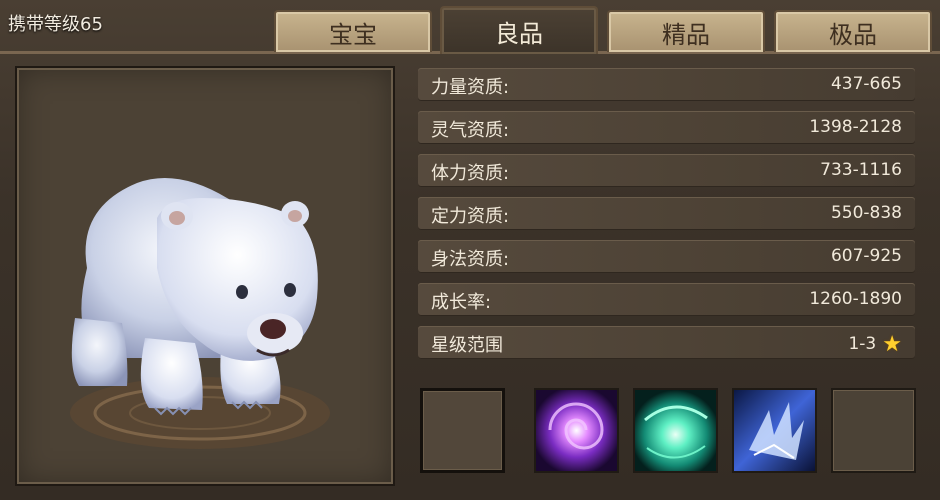  What do you see at coordinates (470, 130) in the screenshot?
I see `attr-label: 灵气资质:` at bounding box center [470, 130].